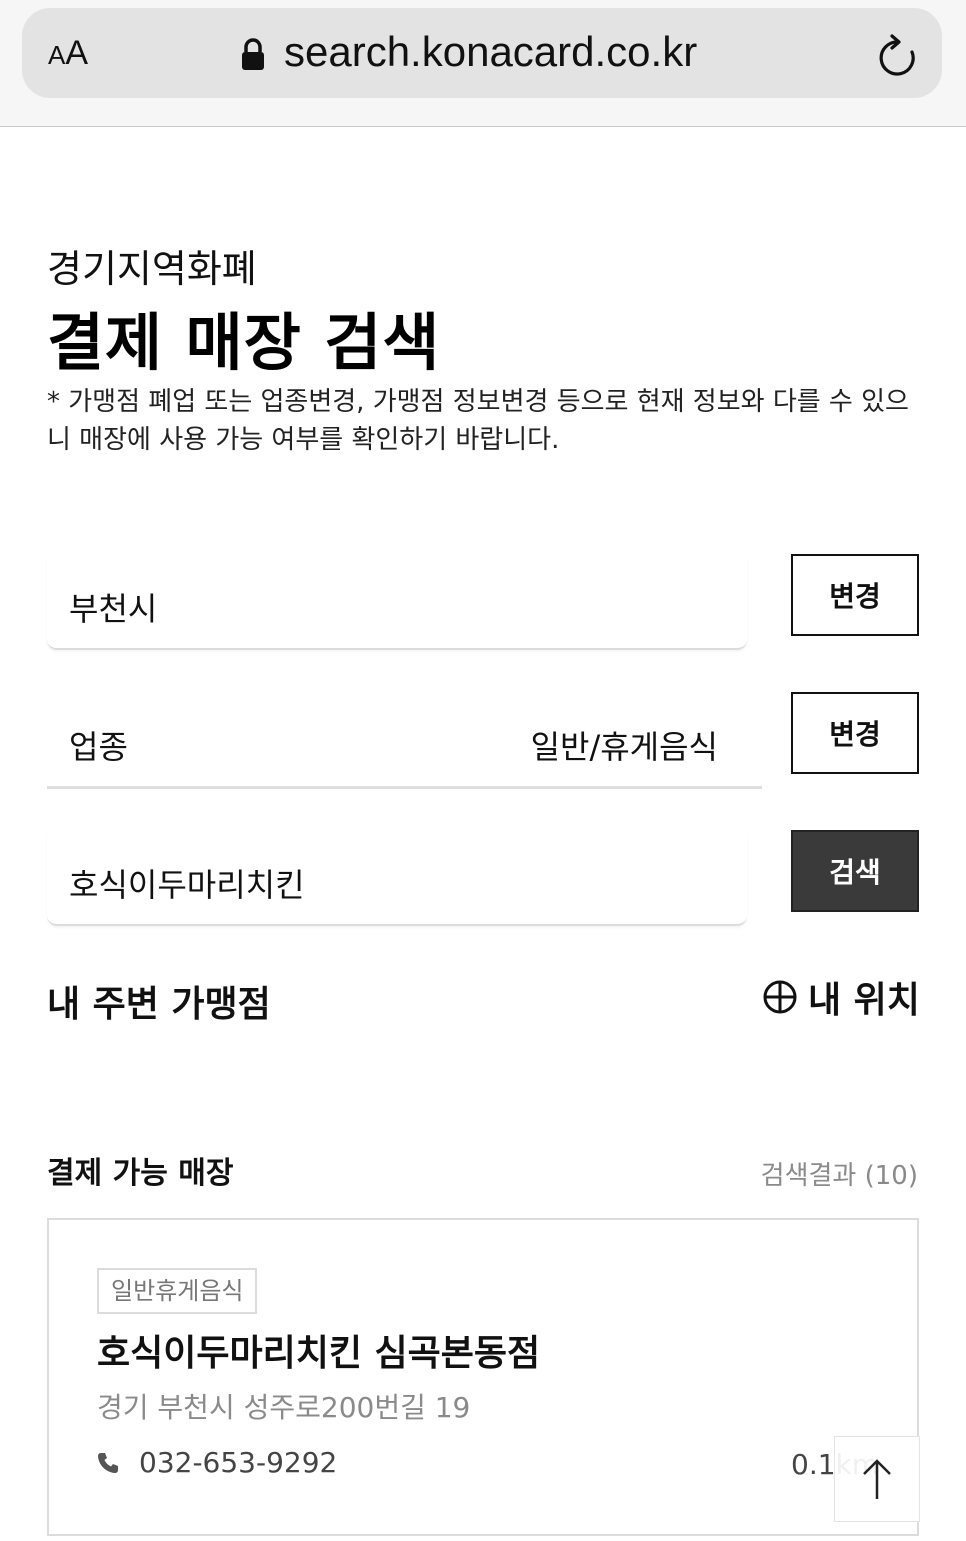 This screenshot has height=1541, width=966. I want to click on category-label: 업종, so click(98, 747).